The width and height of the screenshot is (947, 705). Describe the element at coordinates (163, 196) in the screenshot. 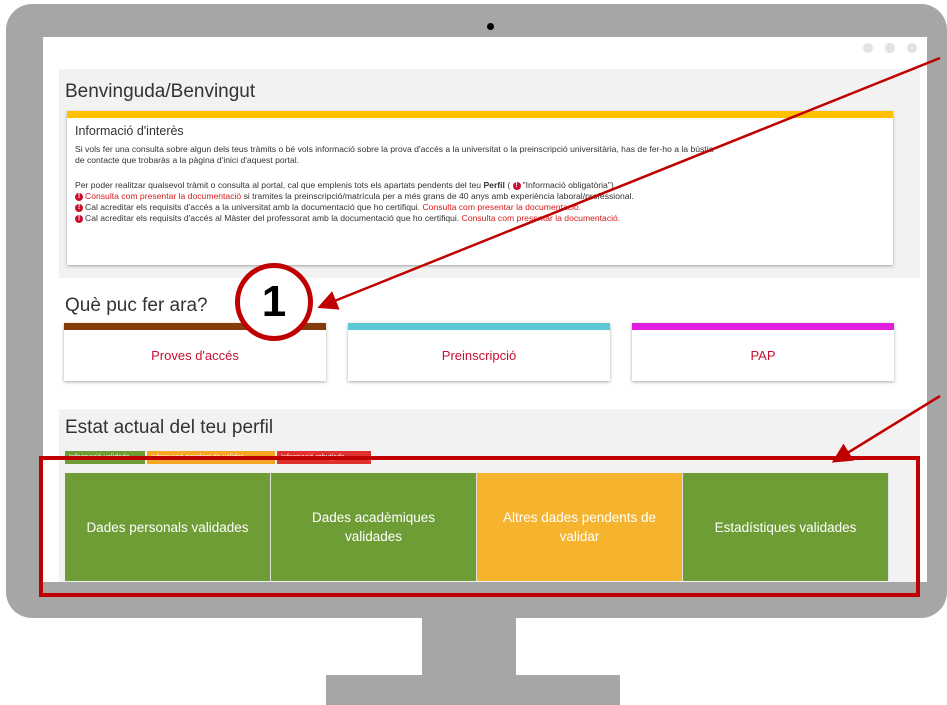

I see `doc-link: Consulta com presentar la documentació` at that location.